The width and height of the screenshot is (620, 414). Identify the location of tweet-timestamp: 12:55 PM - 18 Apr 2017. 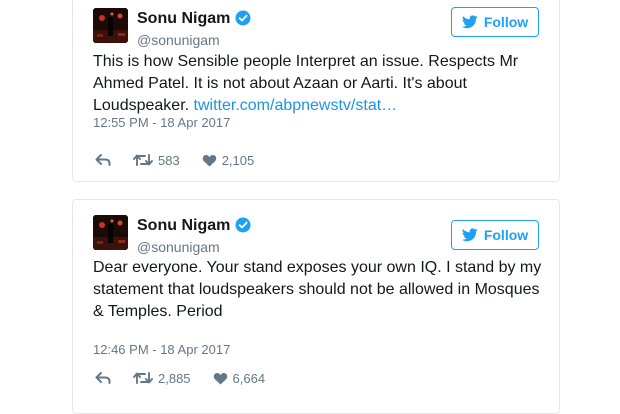
(161, 122).